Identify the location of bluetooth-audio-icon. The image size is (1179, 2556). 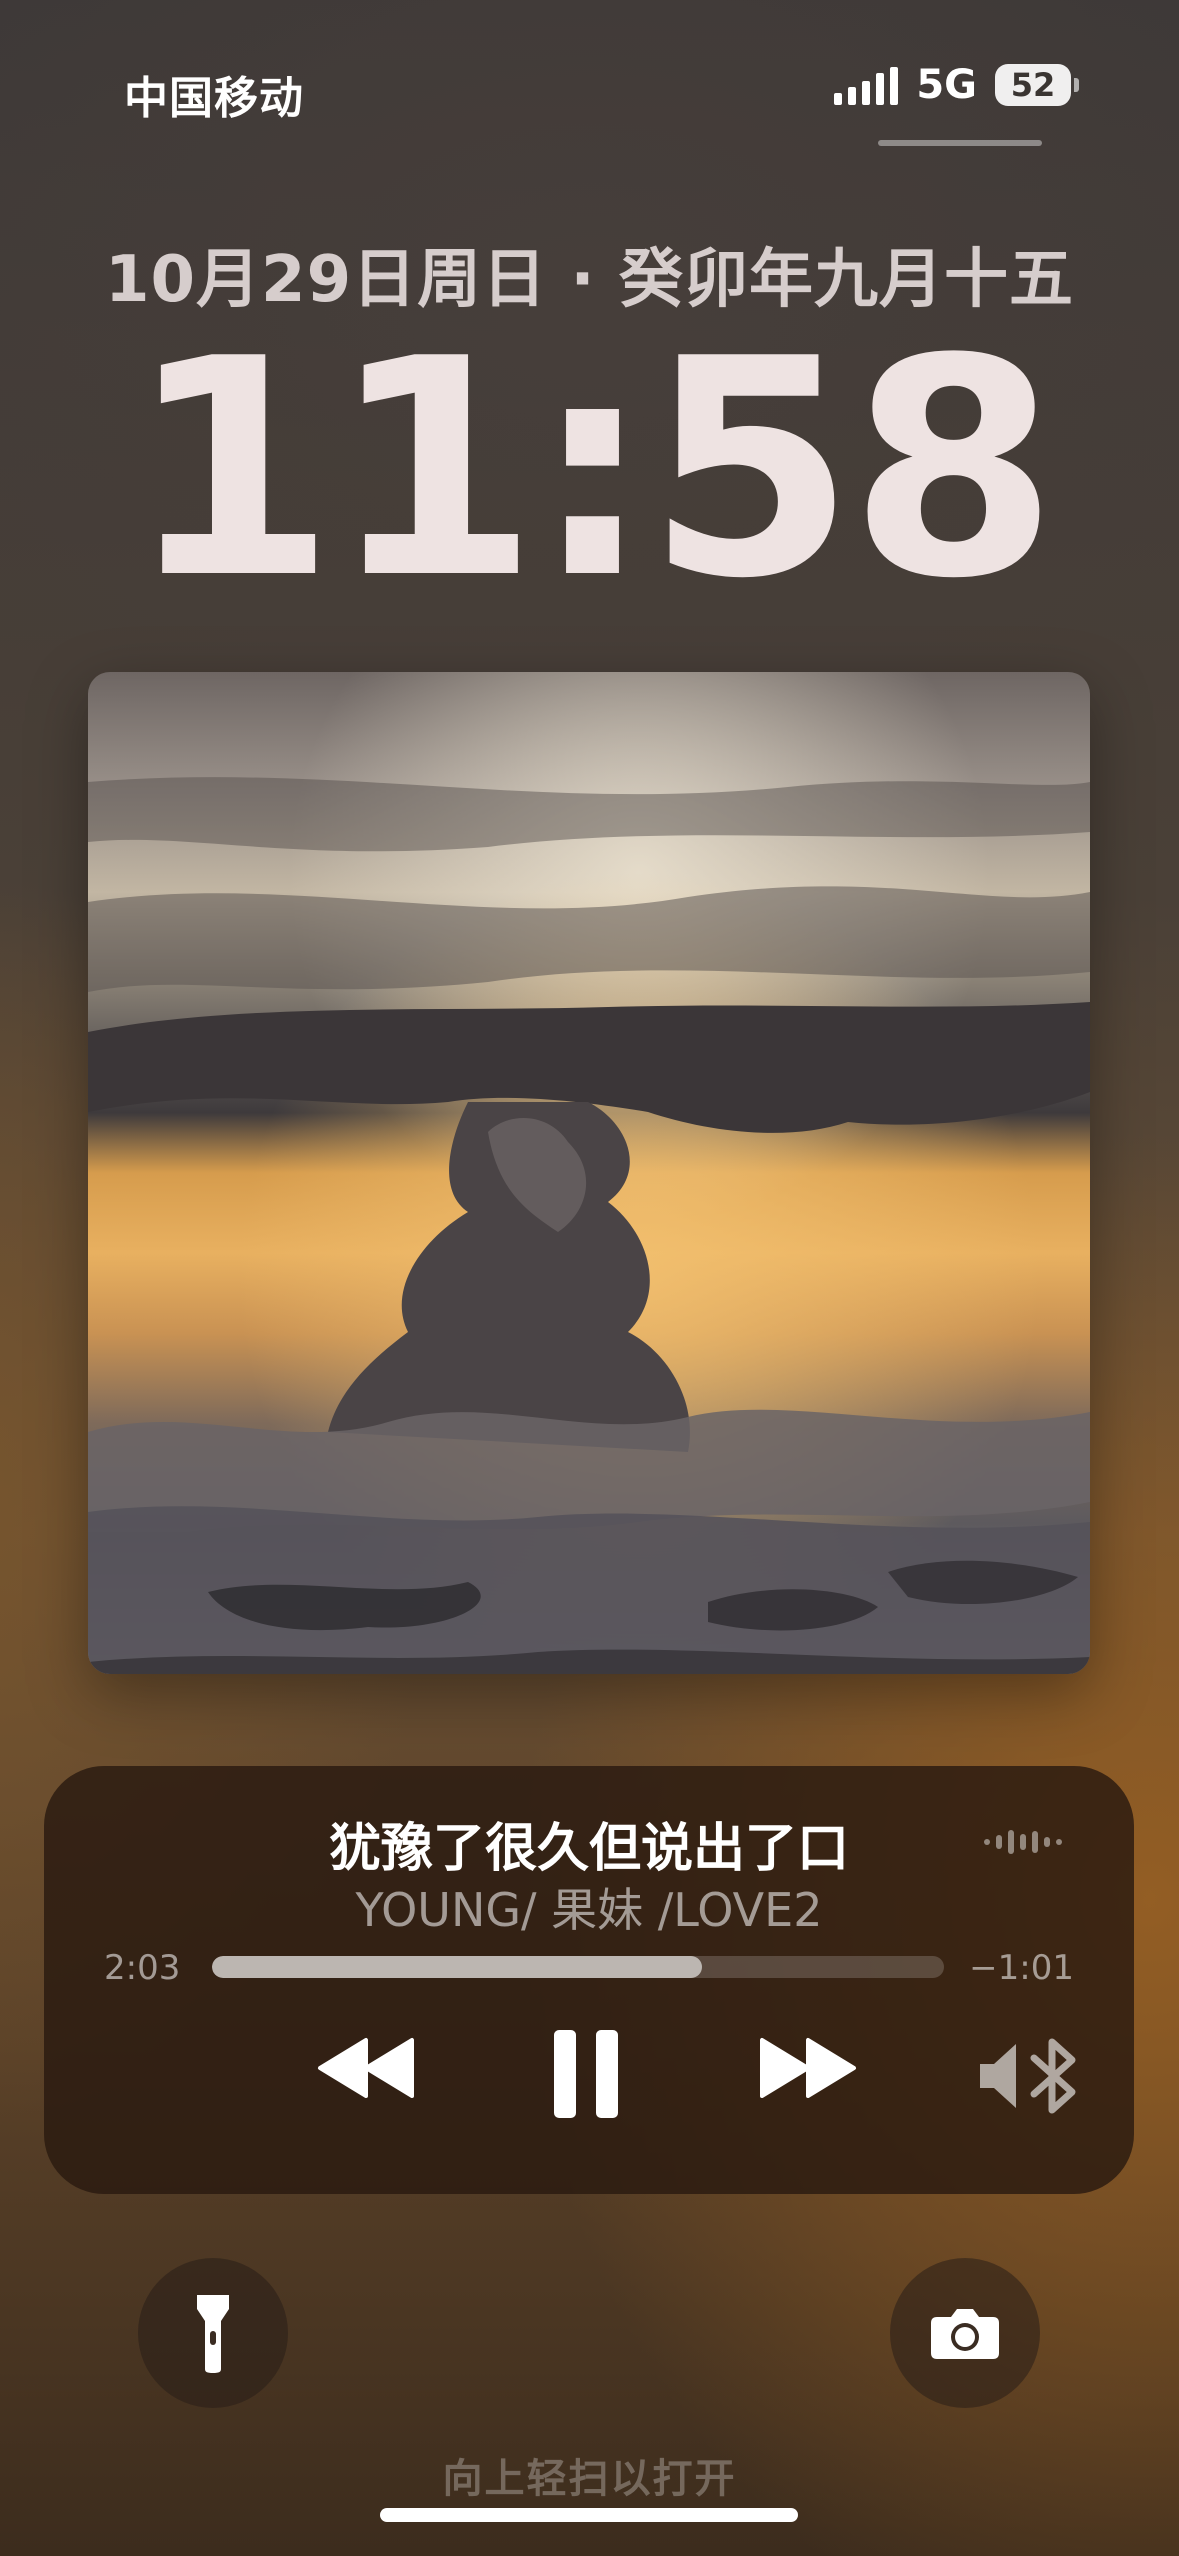
(1028, 2076).